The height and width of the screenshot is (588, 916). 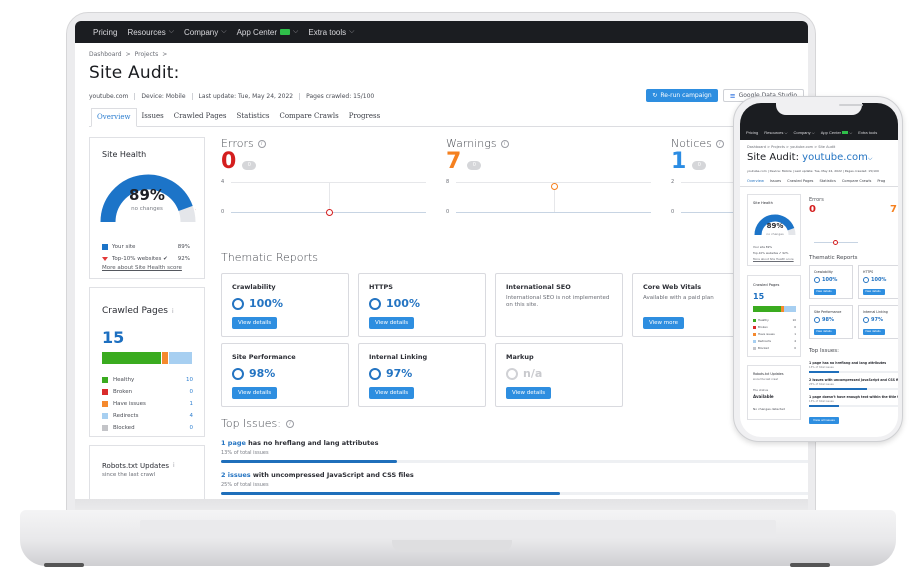 What do you see at coordinates (326, 162) in the screenshot?
I see `metric-value: 00` at bounding box center [326, 162].